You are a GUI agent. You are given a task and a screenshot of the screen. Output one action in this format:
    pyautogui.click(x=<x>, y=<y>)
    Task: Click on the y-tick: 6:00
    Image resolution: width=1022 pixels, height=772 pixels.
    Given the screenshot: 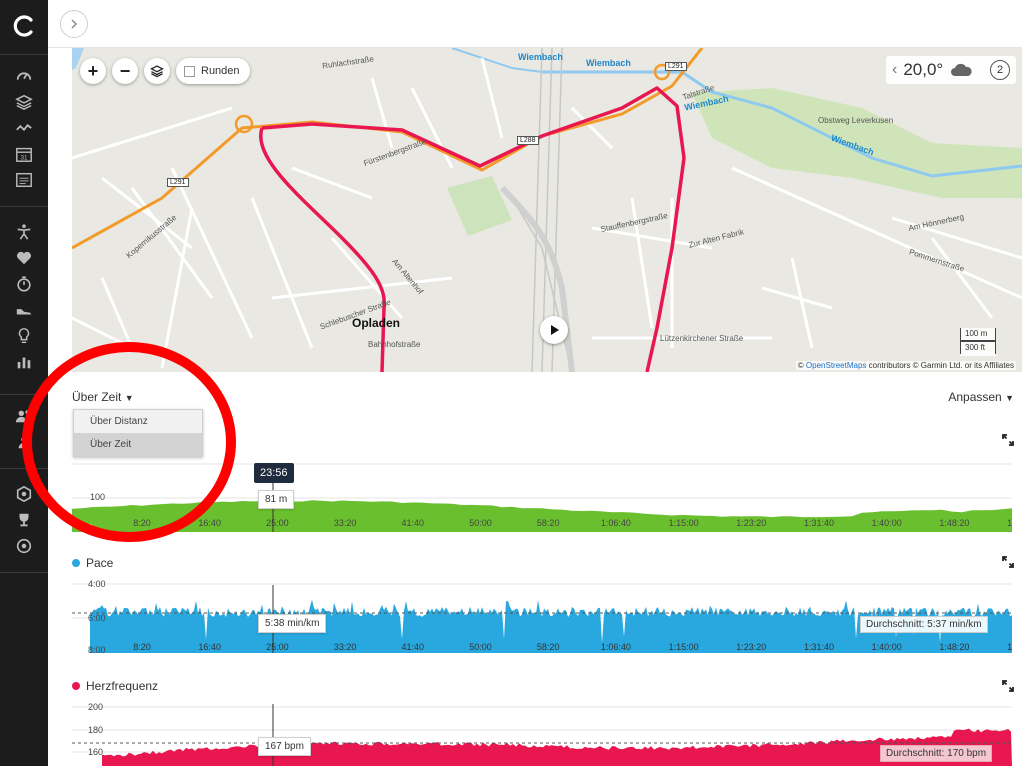 What is the action you would take?
    pyautogui.click(x=97, y=618)
    